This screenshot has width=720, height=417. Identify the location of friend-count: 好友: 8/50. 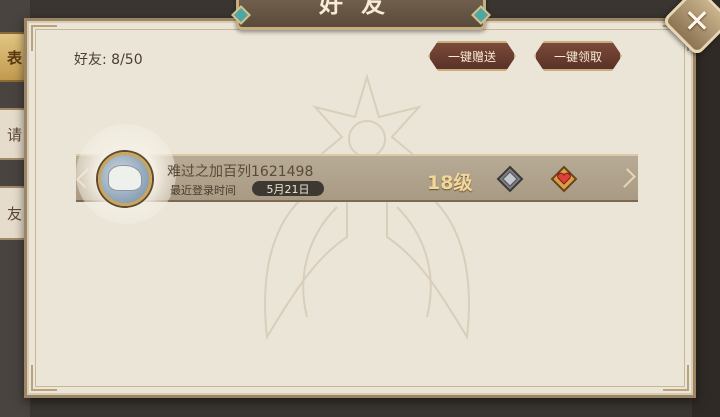
(108, 60).